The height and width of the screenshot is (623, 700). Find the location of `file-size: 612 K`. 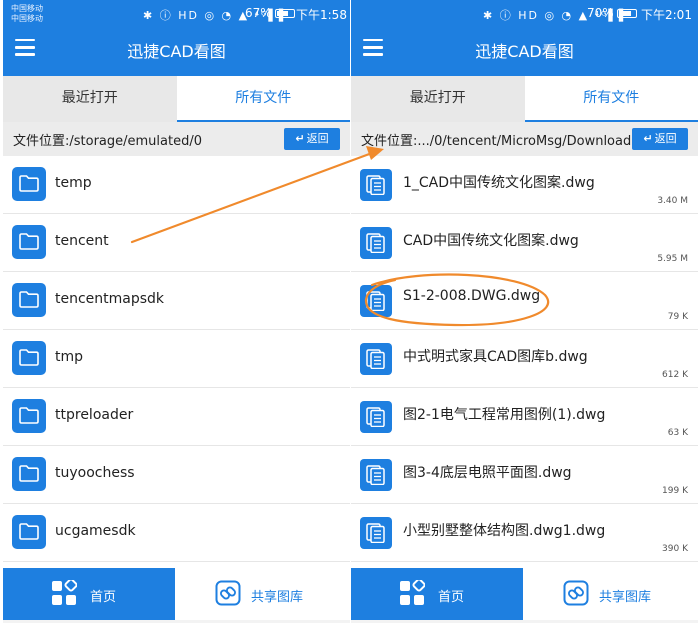

file-size: 612 K is located at coordinates (675, 375).